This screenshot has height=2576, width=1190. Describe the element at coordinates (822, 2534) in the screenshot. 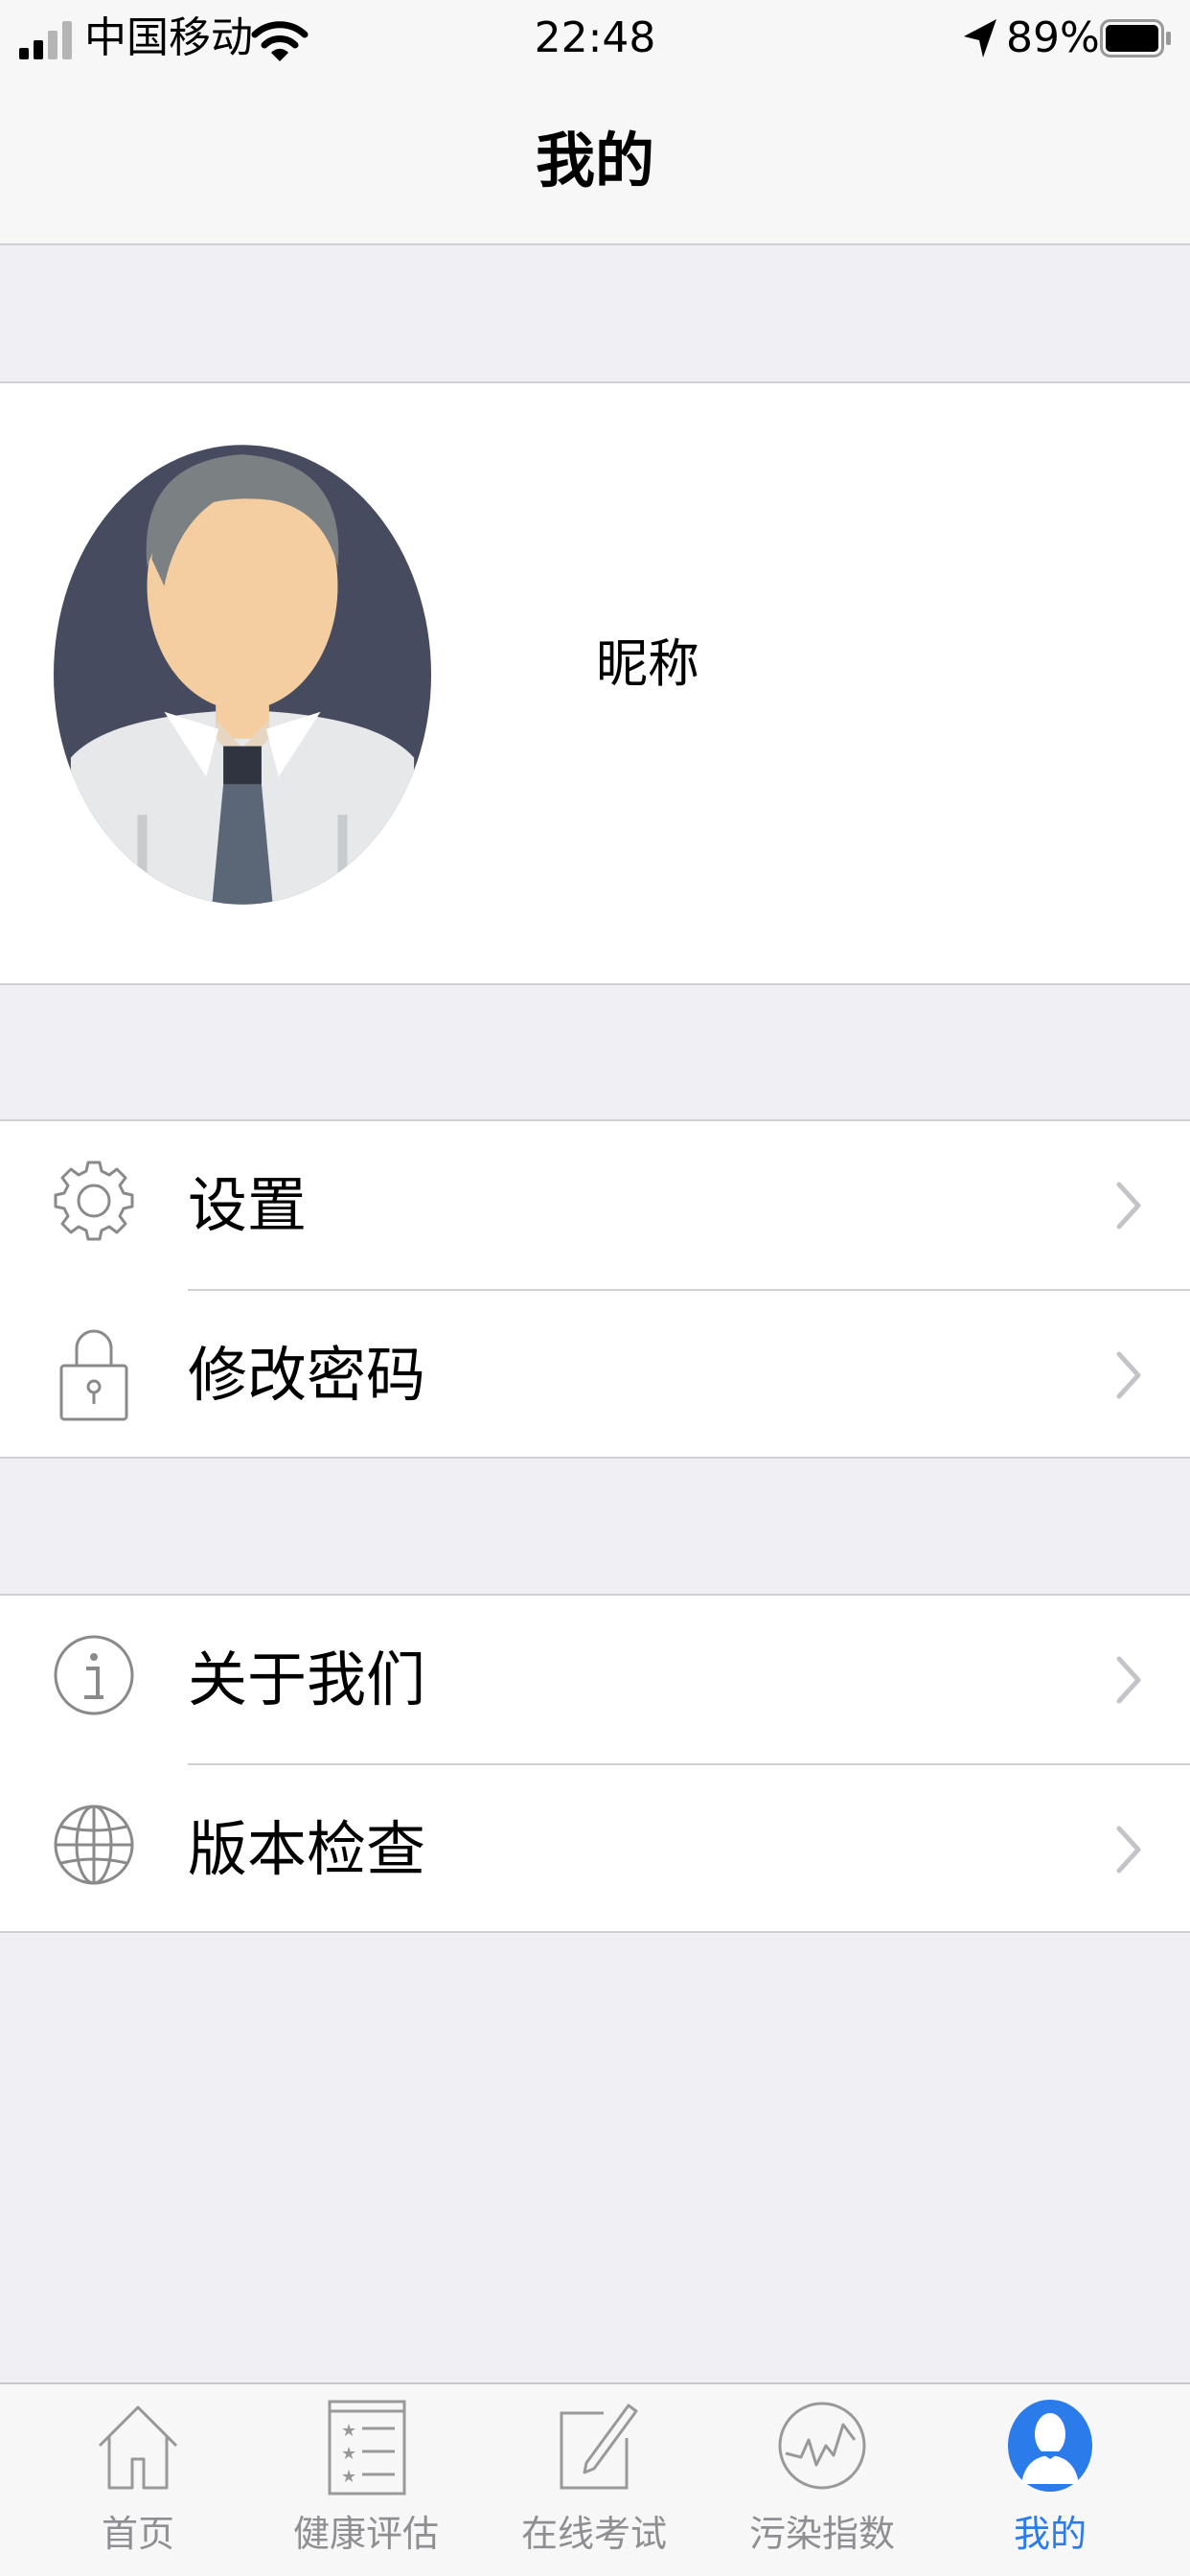

I see `tab-label: 污染指数` at that location.